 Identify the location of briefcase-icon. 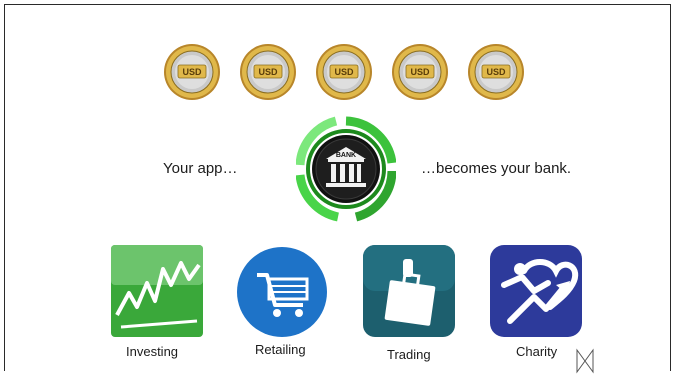
(409, 291).